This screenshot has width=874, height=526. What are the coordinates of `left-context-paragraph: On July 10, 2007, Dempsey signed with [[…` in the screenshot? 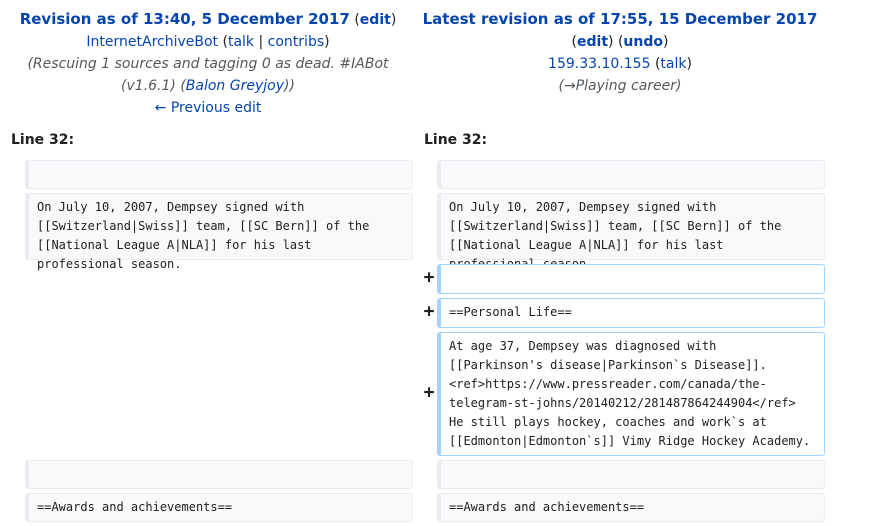 It's located at (219, 232).